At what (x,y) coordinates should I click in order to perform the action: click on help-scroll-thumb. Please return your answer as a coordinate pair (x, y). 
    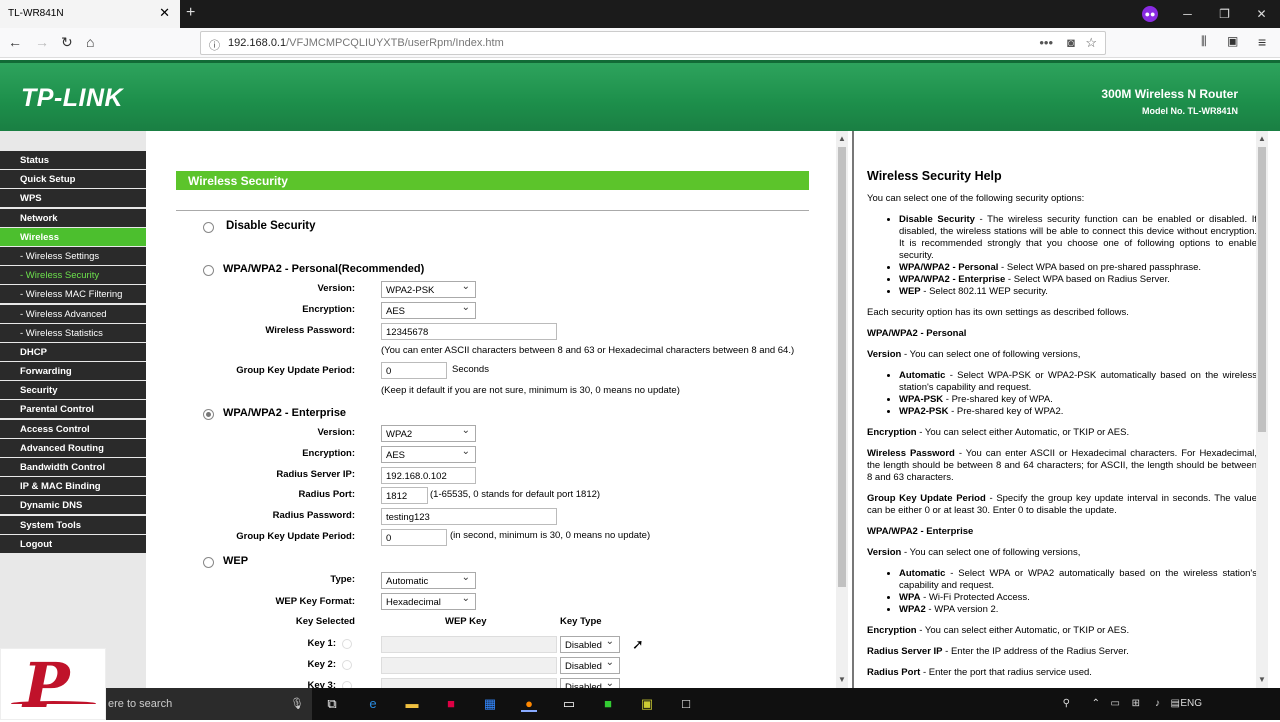
    Looking at the image, I should click on (1262, 289).